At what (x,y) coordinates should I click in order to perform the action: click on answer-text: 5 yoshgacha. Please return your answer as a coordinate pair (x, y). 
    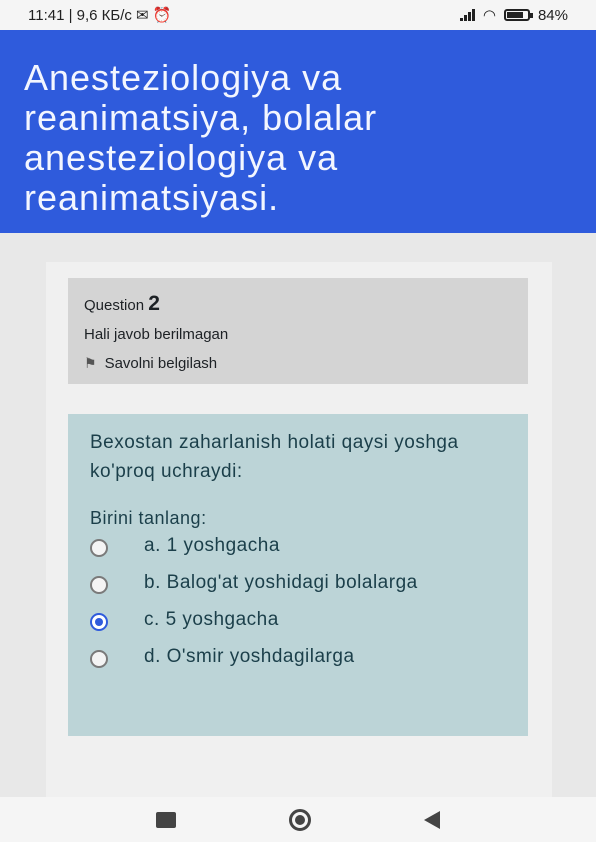
    Looking at the image, I should click on (222, 619).